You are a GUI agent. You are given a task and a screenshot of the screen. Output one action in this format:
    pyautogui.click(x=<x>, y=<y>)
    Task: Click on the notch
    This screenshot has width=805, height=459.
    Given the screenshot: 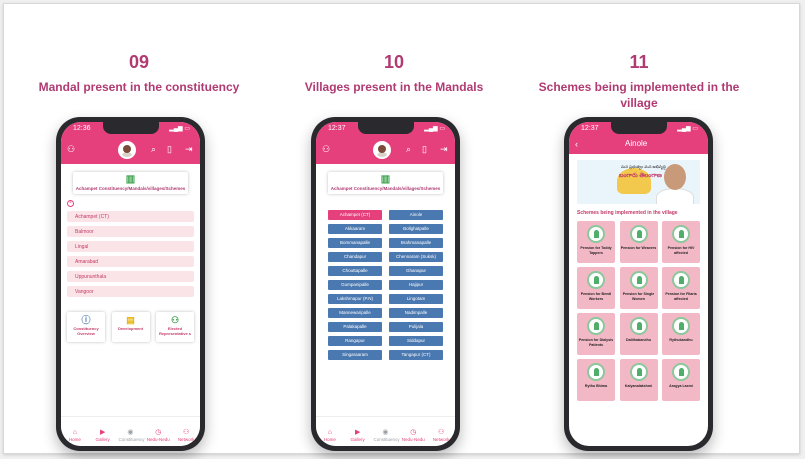 What is the action you would take?
    pyautogui.click(x=638, y=128)
    